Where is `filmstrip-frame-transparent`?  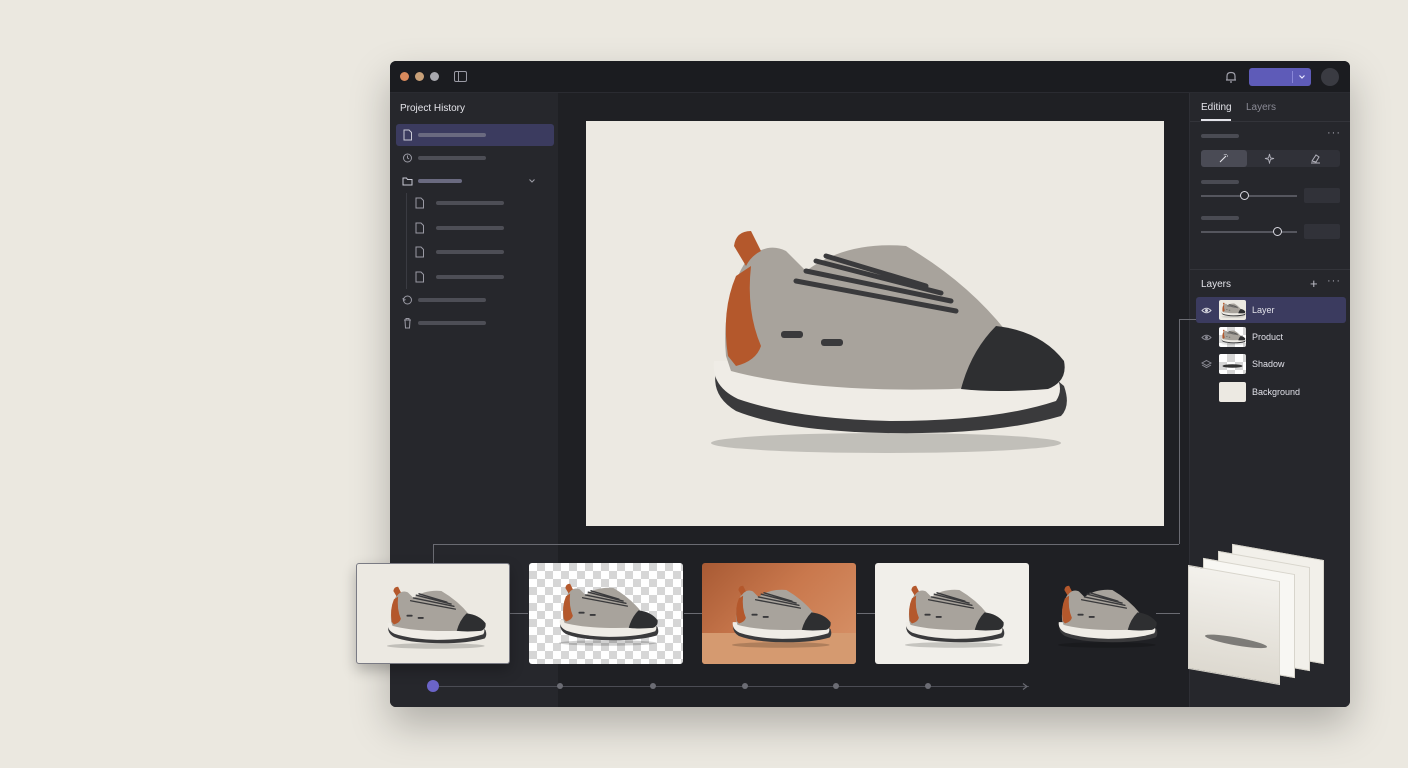
filmstrip-frame-transparent is located at coordinates (606, 613).